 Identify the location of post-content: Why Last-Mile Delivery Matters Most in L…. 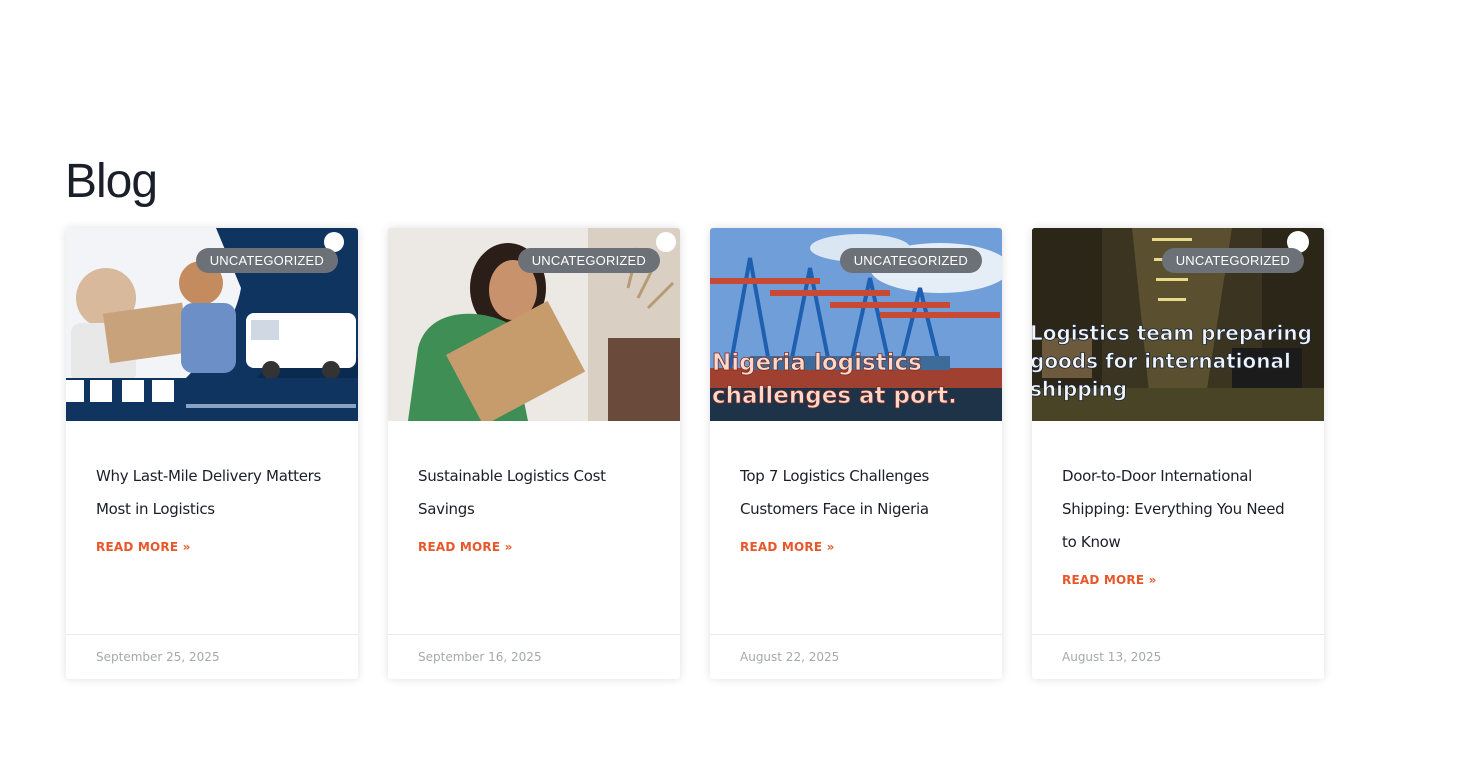
(216, 508).